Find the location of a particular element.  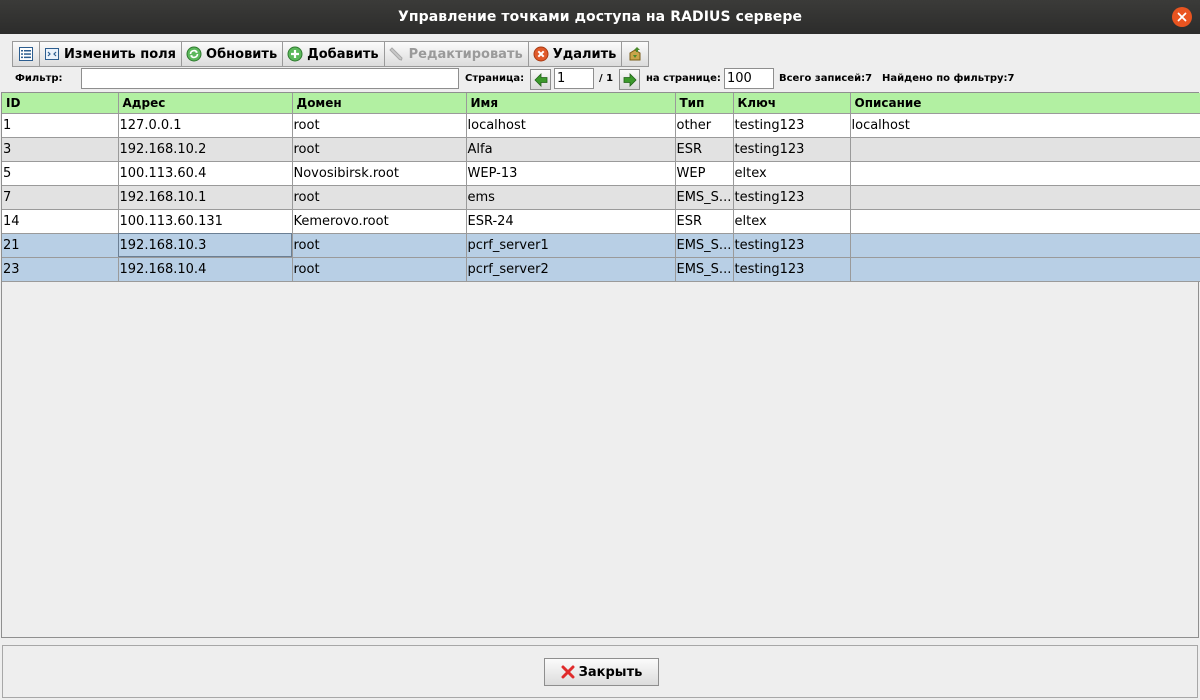

page-input is located at coordinates (574, 78).